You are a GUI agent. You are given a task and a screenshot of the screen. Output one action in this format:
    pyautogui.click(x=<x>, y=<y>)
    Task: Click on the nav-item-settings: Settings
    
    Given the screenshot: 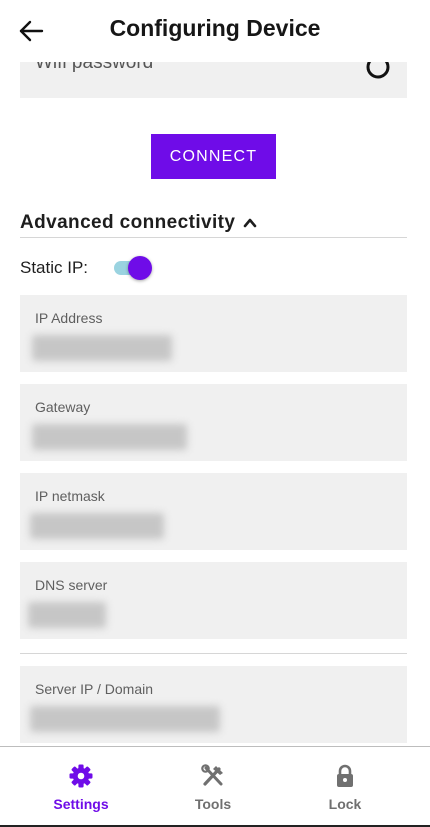 What is the action you would take?
    pyautogui.click(x=81, y=787)
    